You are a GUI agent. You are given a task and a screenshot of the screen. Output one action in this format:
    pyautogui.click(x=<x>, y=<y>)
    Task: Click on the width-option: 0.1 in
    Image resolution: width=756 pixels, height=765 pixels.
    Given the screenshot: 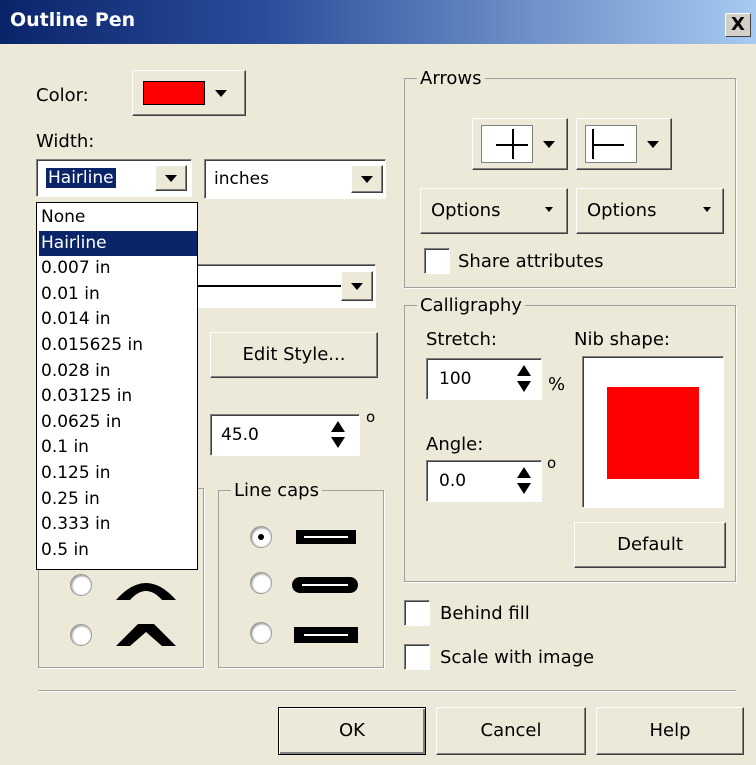 What is the action you would take?
    pyautogui.click(x=118, y=448)
    